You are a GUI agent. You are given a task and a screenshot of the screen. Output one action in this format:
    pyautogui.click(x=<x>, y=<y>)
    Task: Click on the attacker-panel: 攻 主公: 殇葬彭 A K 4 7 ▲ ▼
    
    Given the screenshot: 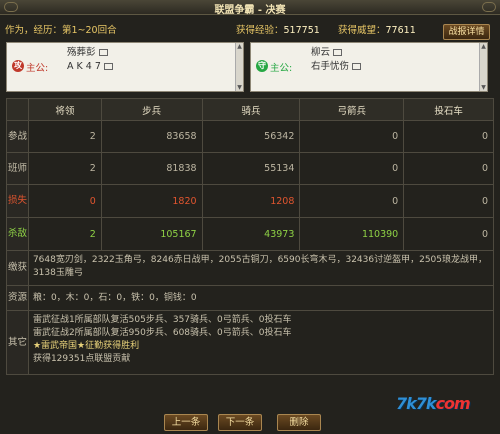 What is the action you would take?
    pyautogui.click(x=125, y=67)
    